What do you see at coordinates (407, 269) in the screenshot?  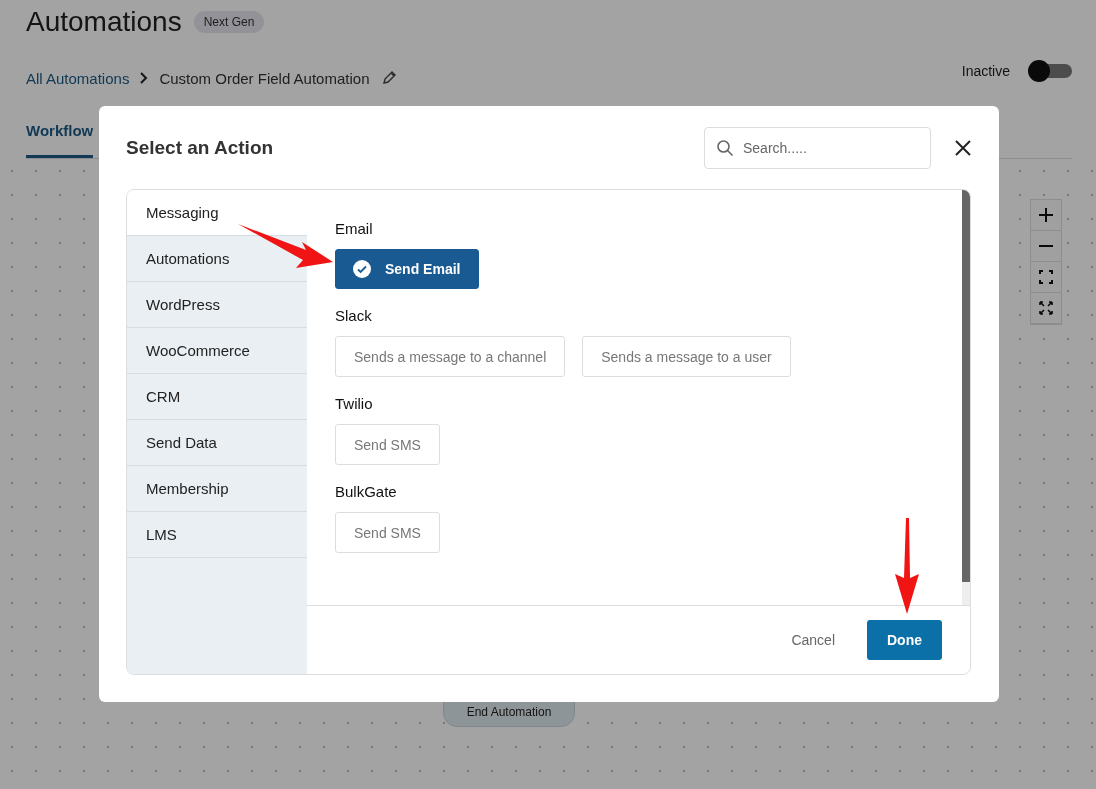 I see `action-button: Send Email` at bounding box center [407, 269].